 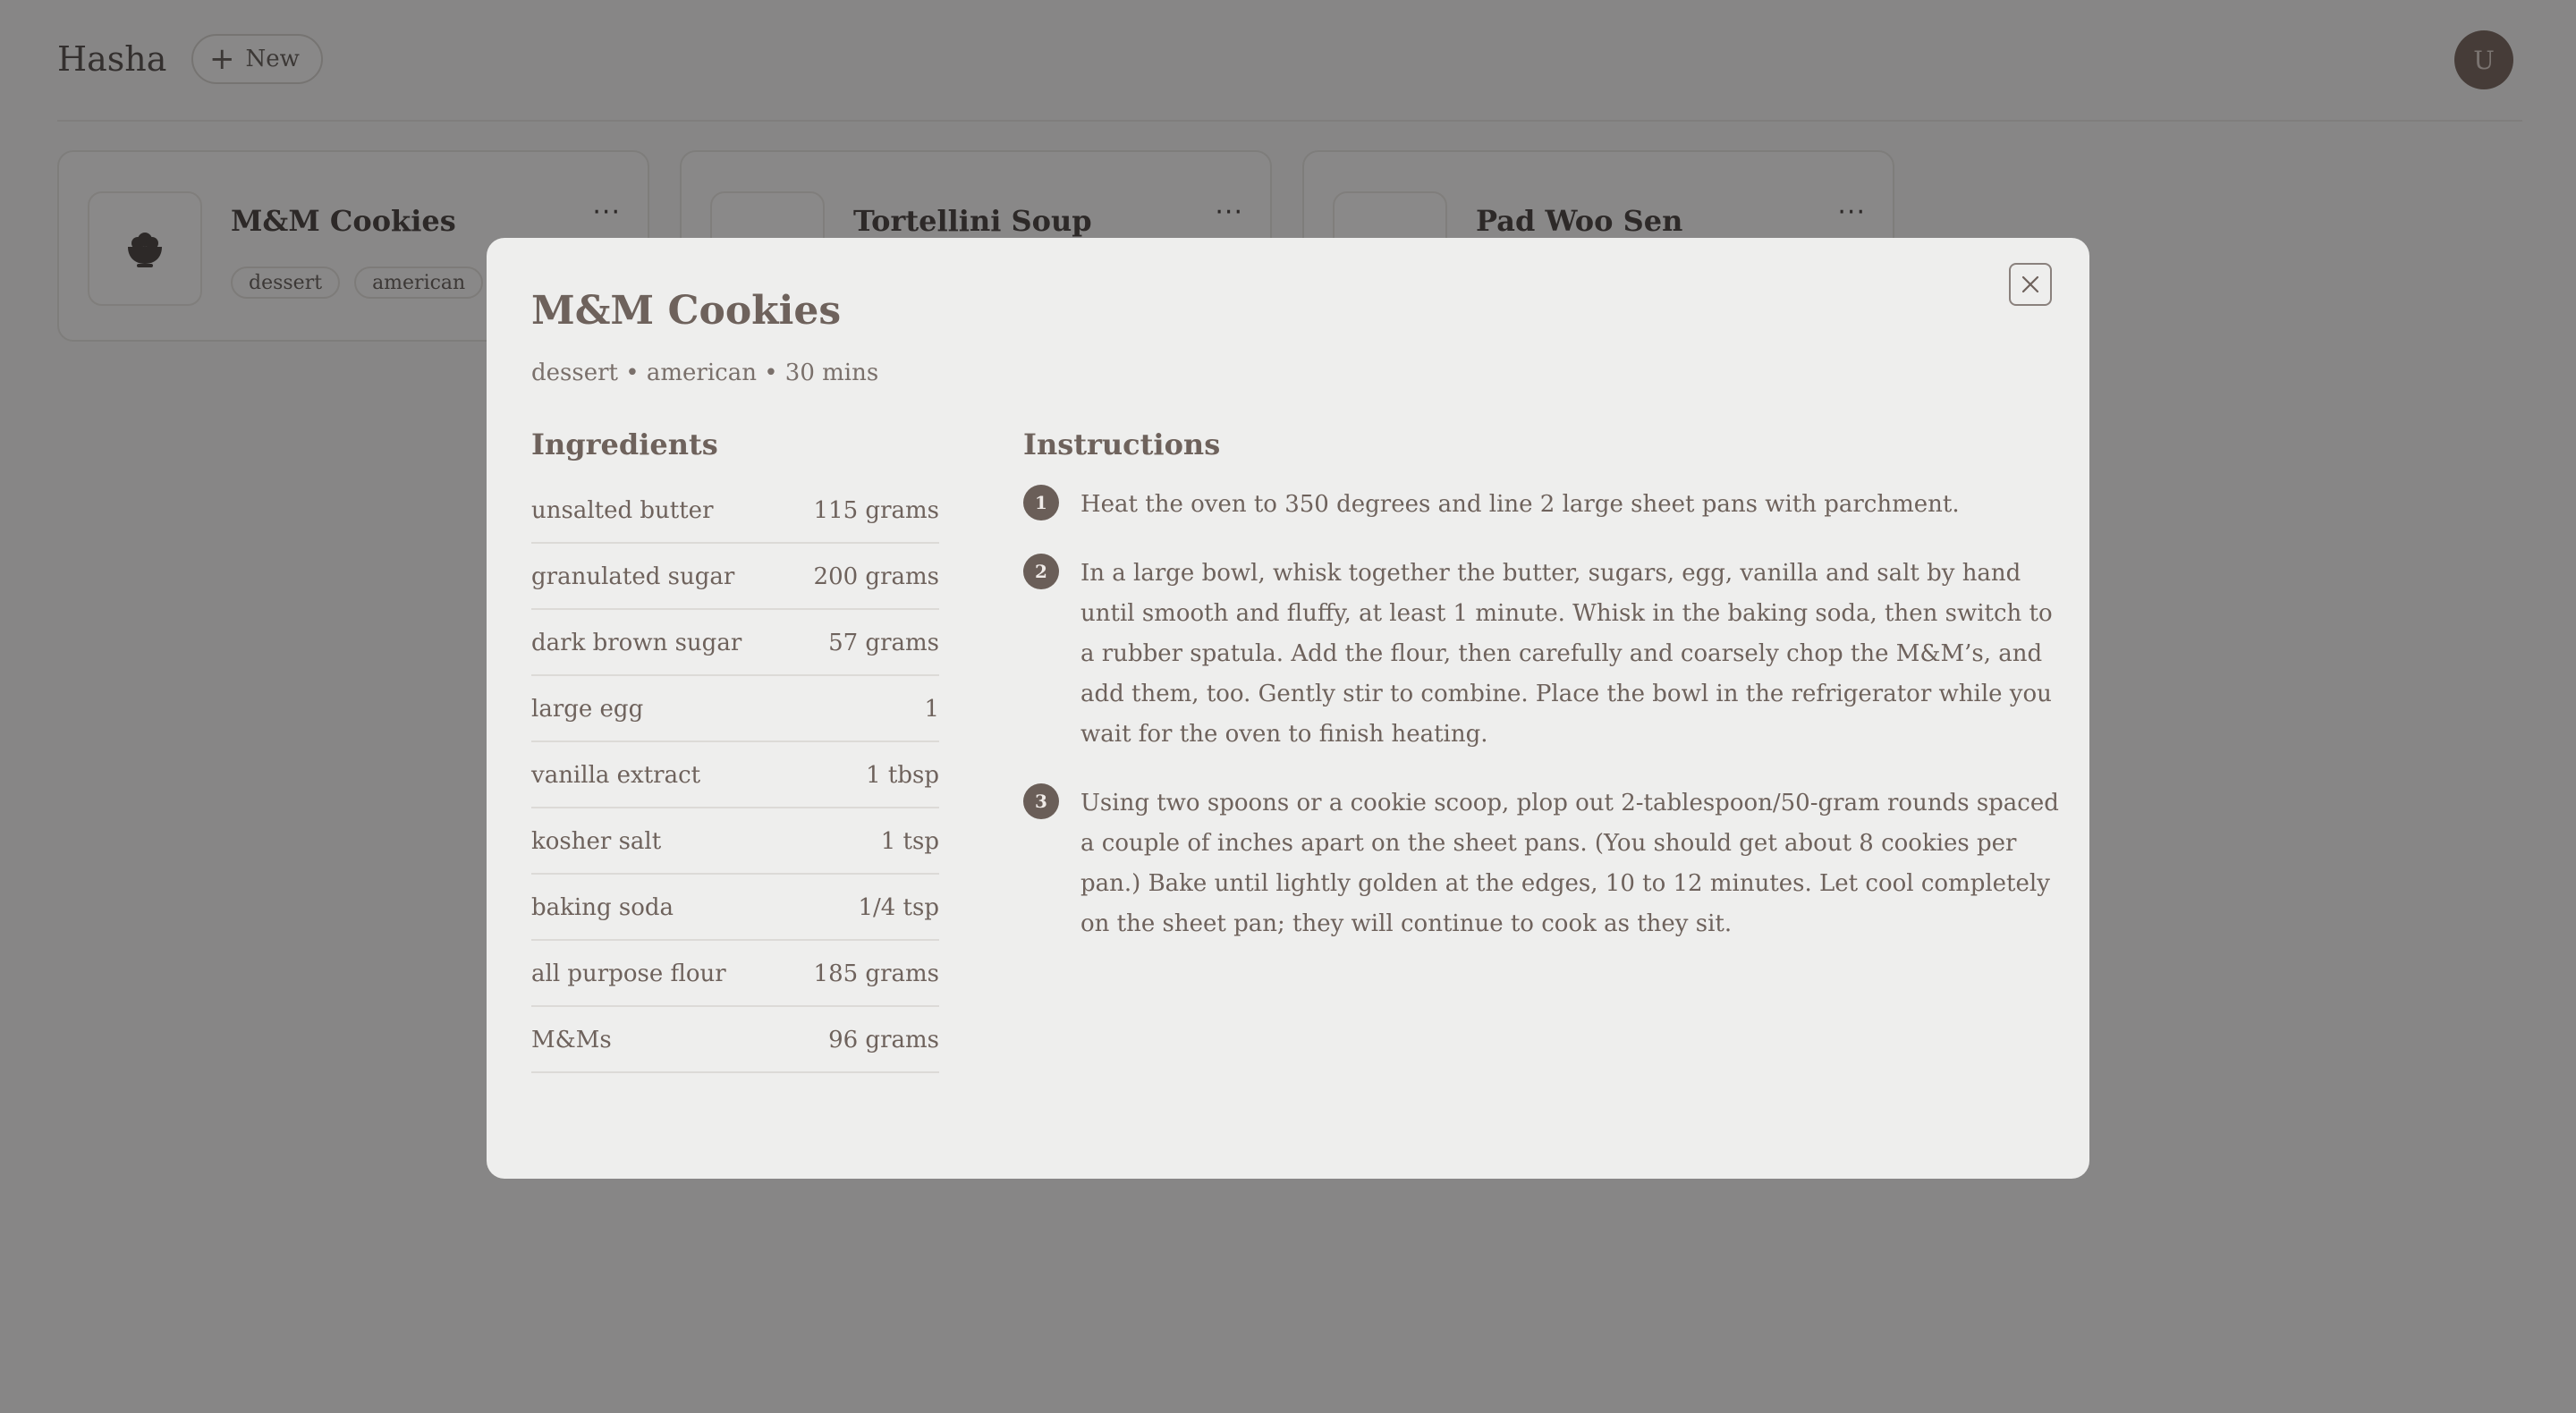 I want to click on ingredient-row: all purpose flour 185 grams, so click(x=735, y=974).